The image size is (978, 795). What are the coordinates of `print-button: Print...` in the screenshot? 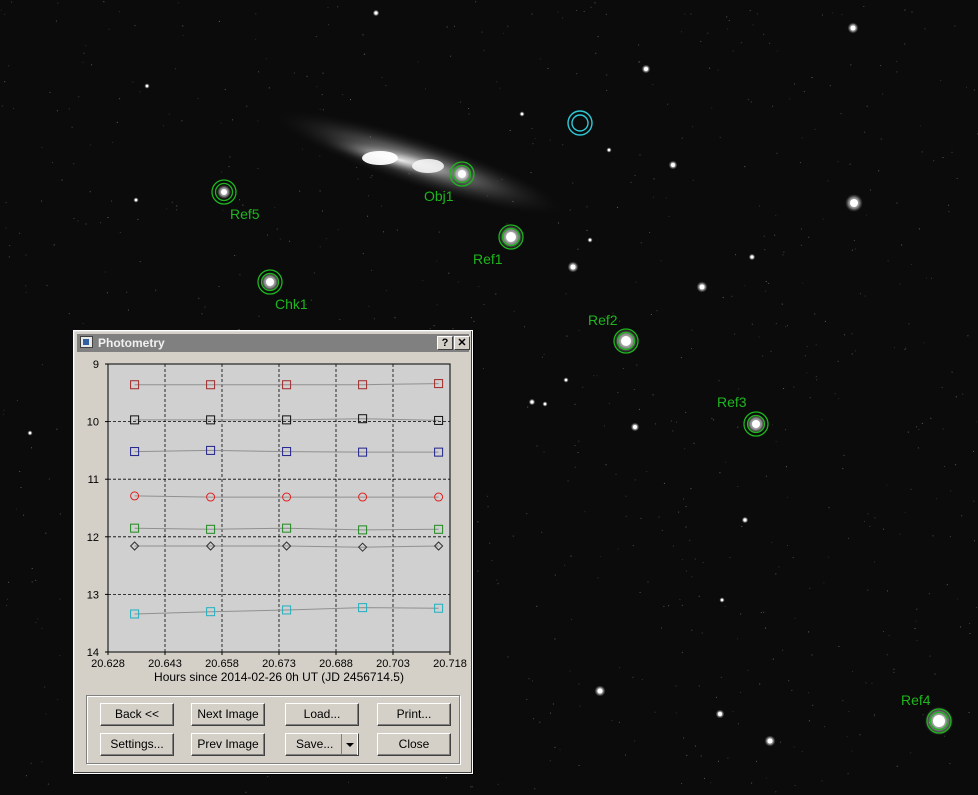 It's located at (414, 714).